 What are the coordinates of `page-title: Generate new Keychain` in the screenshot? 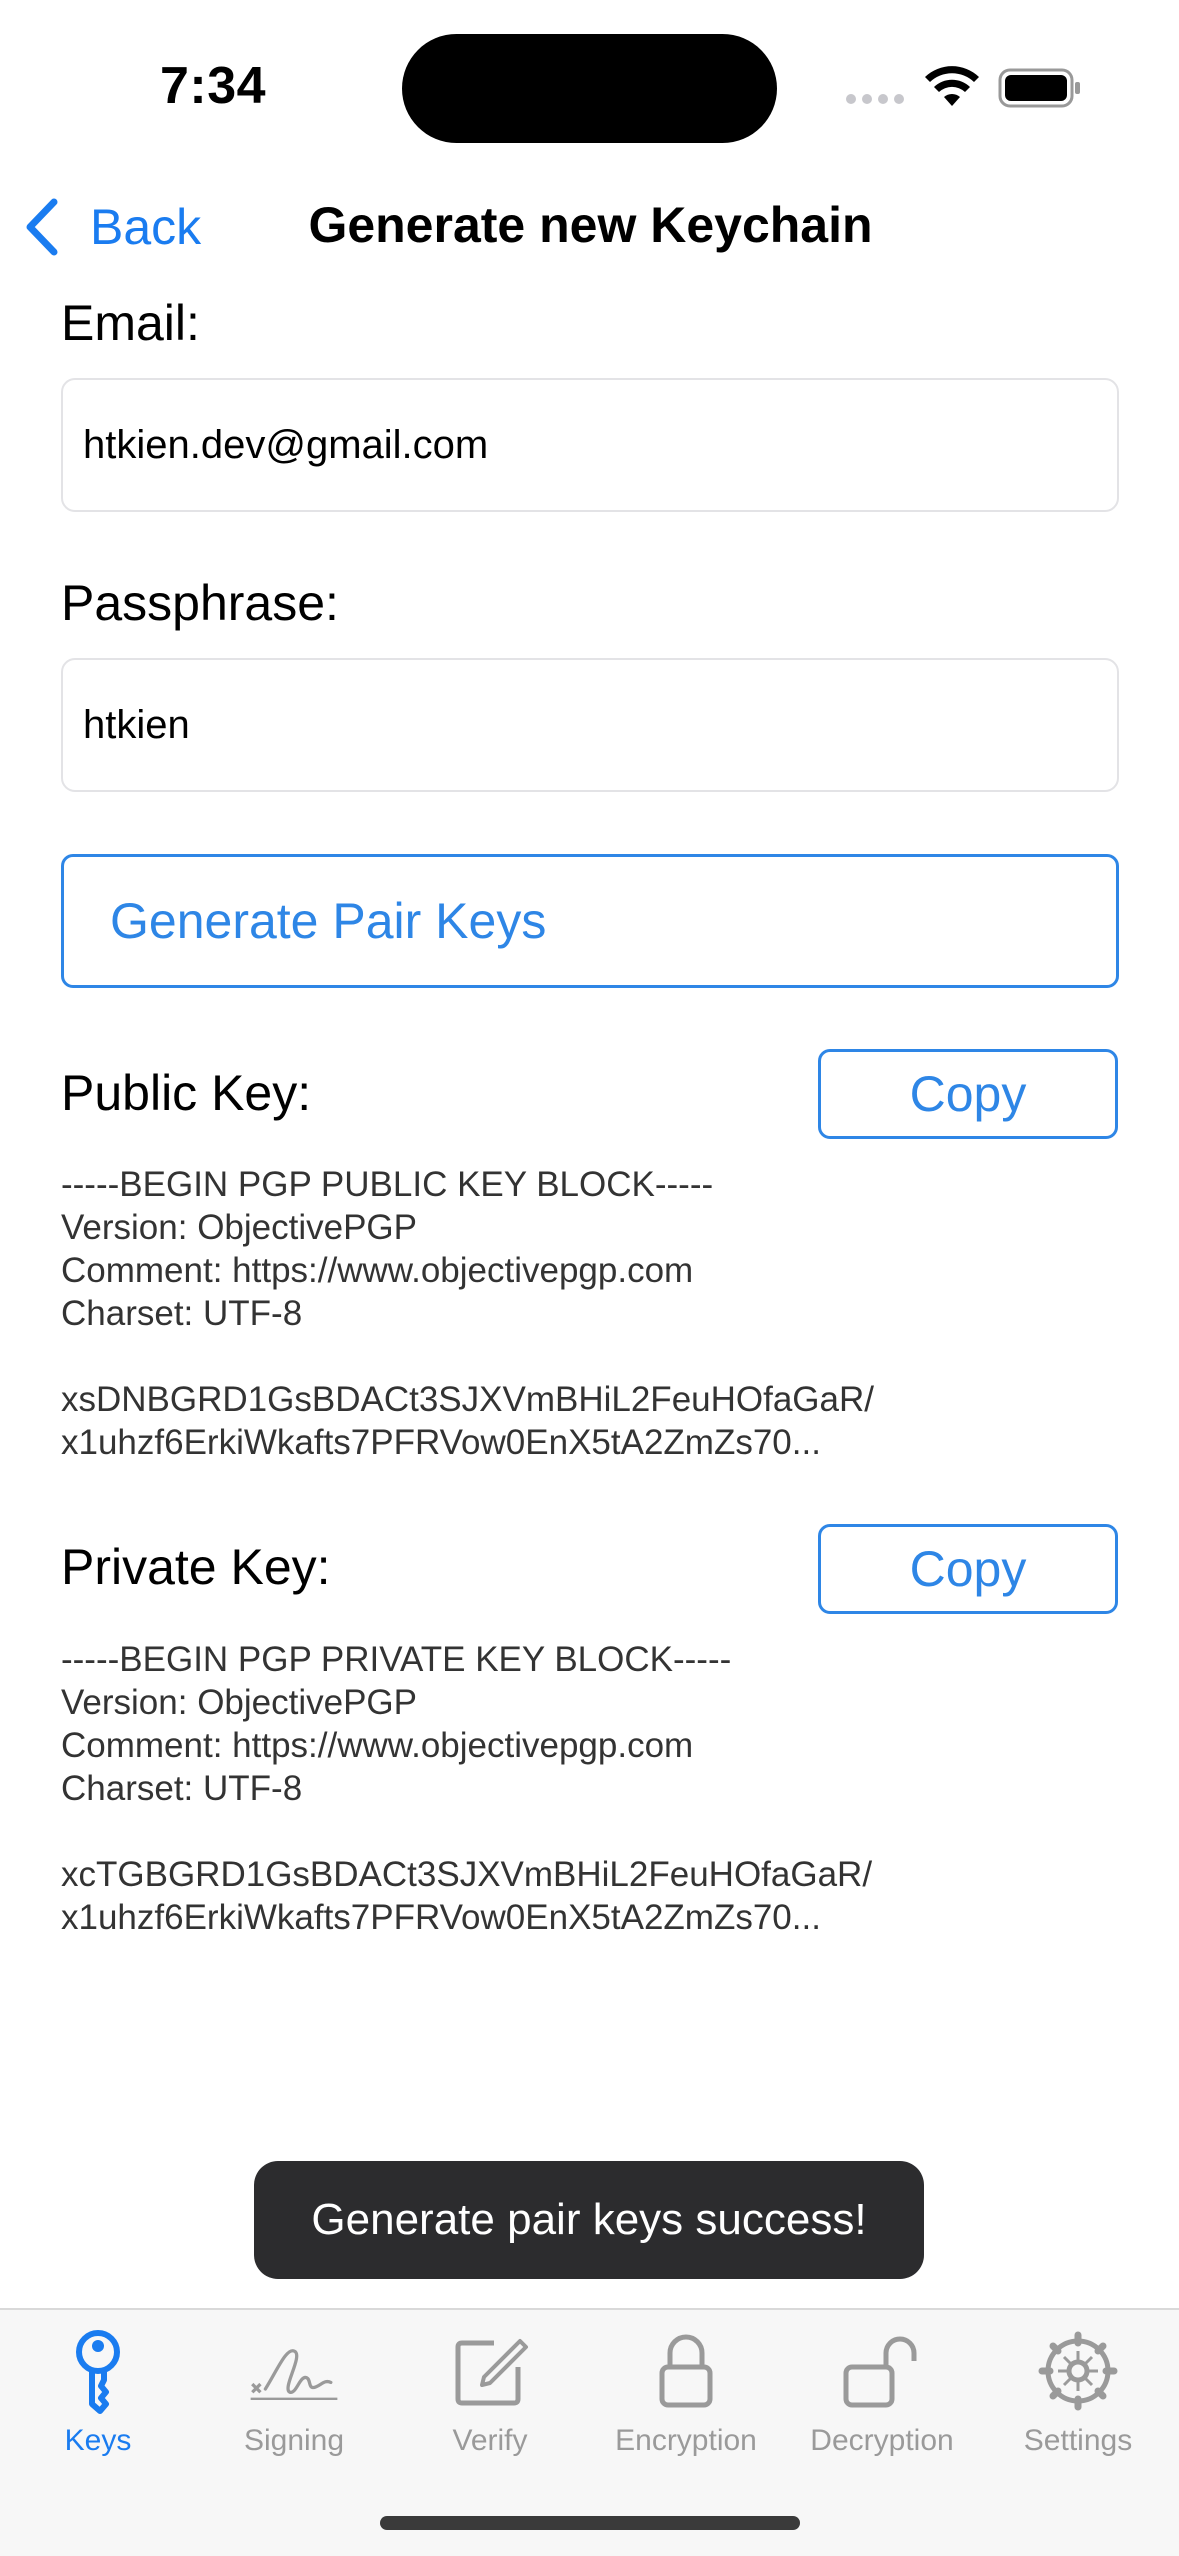 It's located at (590, 225).